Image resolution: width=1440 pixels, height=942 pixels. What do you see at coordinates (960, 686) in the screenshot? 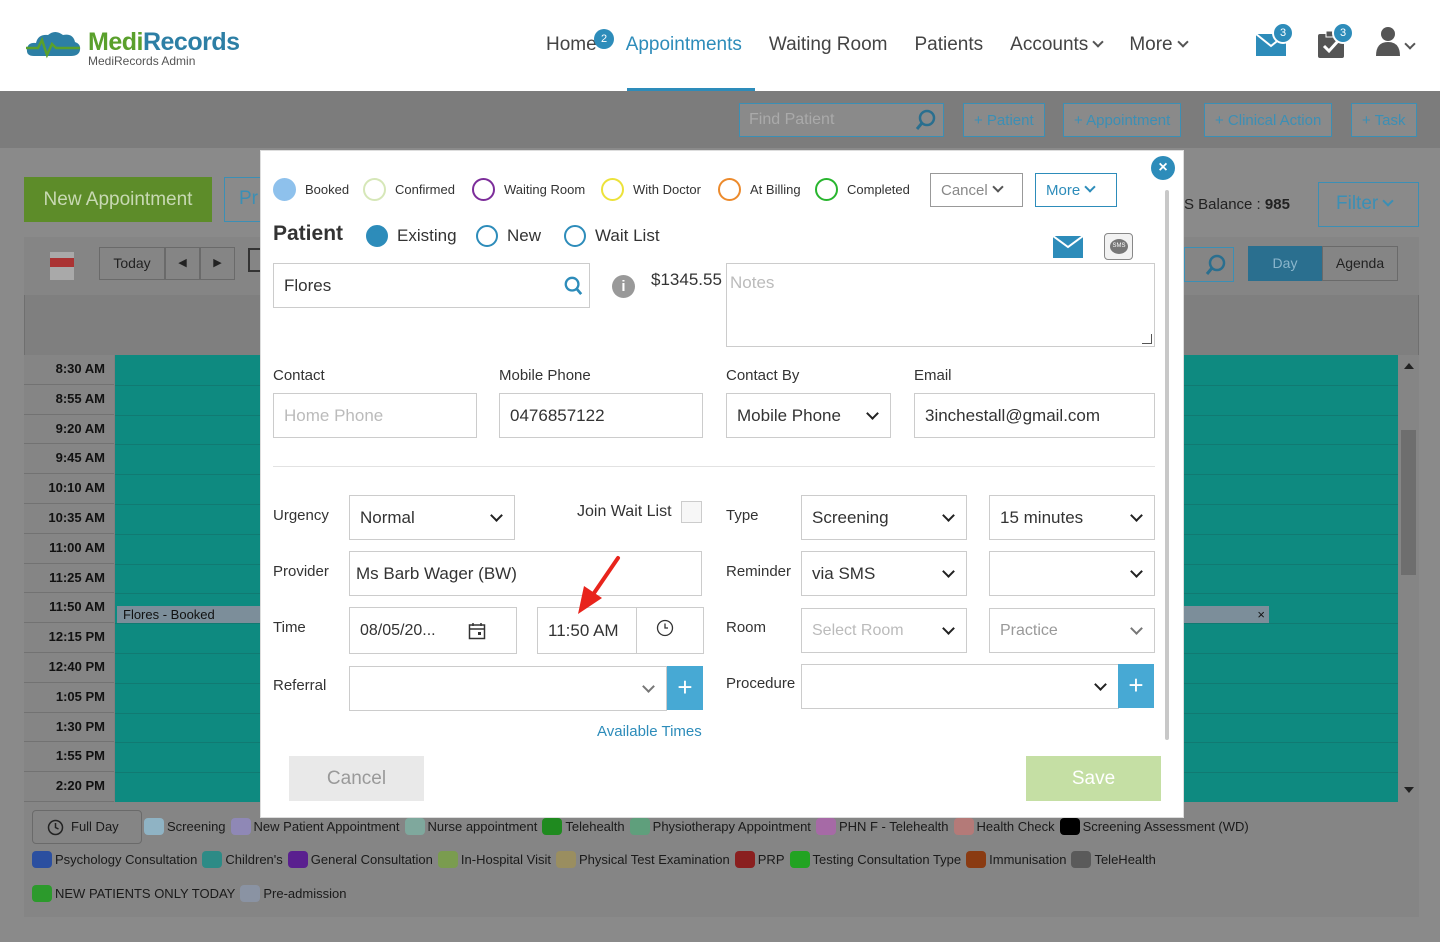
I see `procedure-select` at bounding box center [960, 686].